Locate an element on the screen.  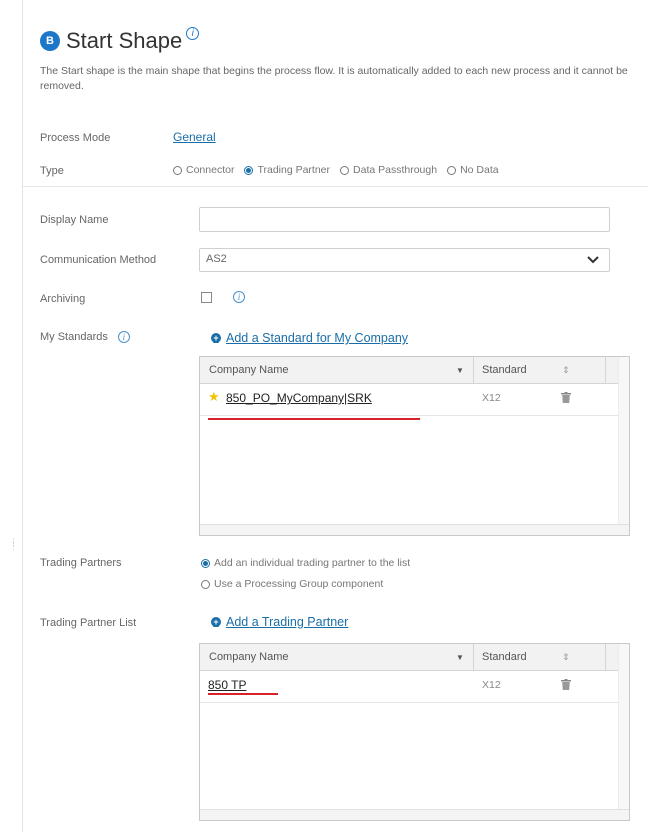
archiving-checkbox is located at coordinates (206, 297).